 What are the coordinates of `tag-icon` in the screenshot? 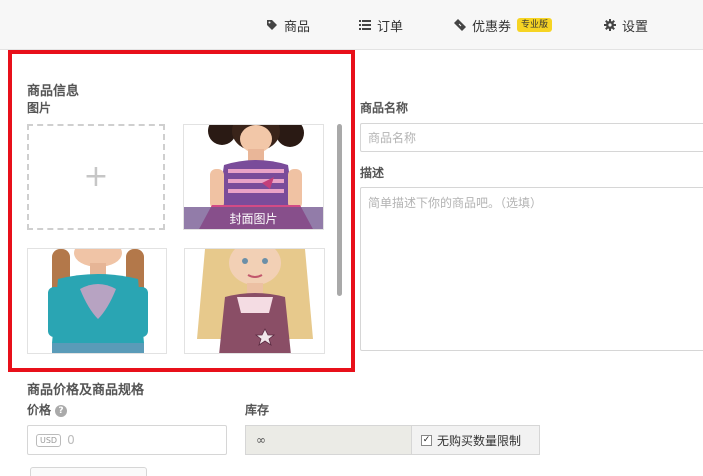 It's located at (272, 25).